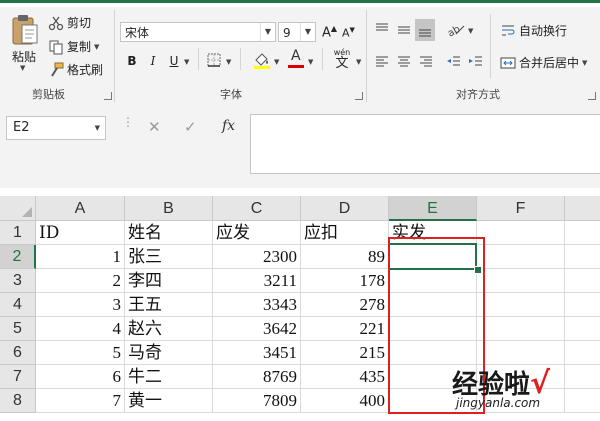  Describe the element at coordinates (359, 96) in the screenshot. I see `font-dialog-launcher` at that location.